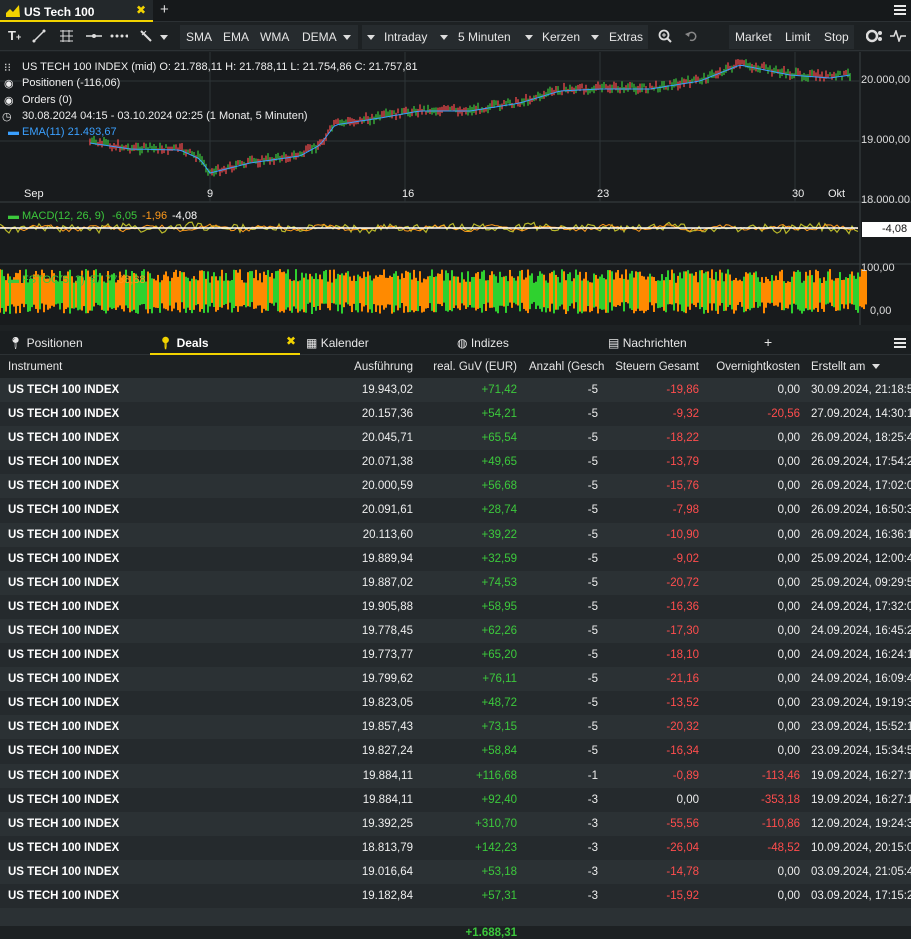 The height and width of the screenshot is (939, 911). Describe the element at coordinates (35, 367) in the screenshot. I see `col-instrument: Instrument` at that location.